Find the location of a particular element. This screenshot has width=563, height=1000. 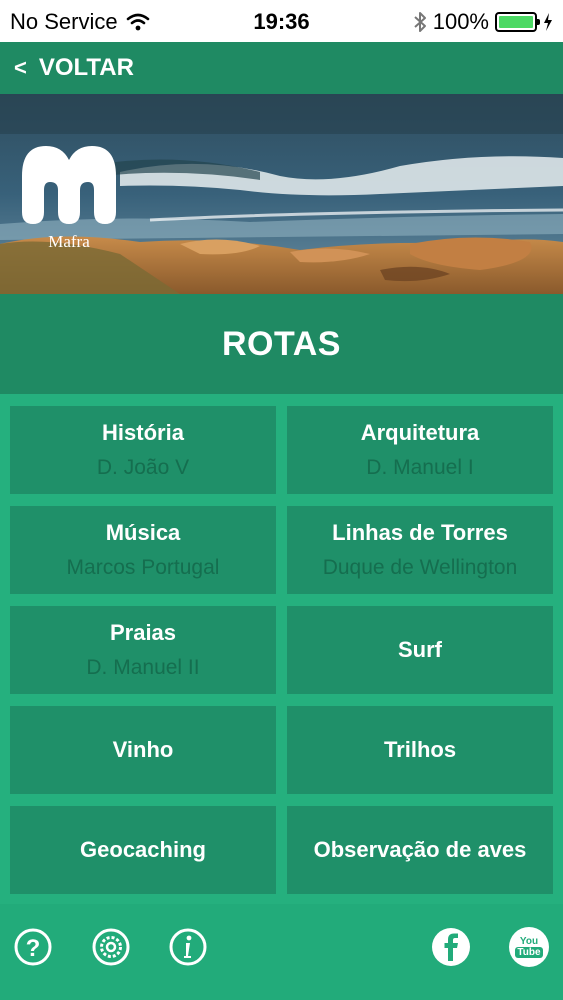

help-icon: ? is located at coordinates (33, 947).